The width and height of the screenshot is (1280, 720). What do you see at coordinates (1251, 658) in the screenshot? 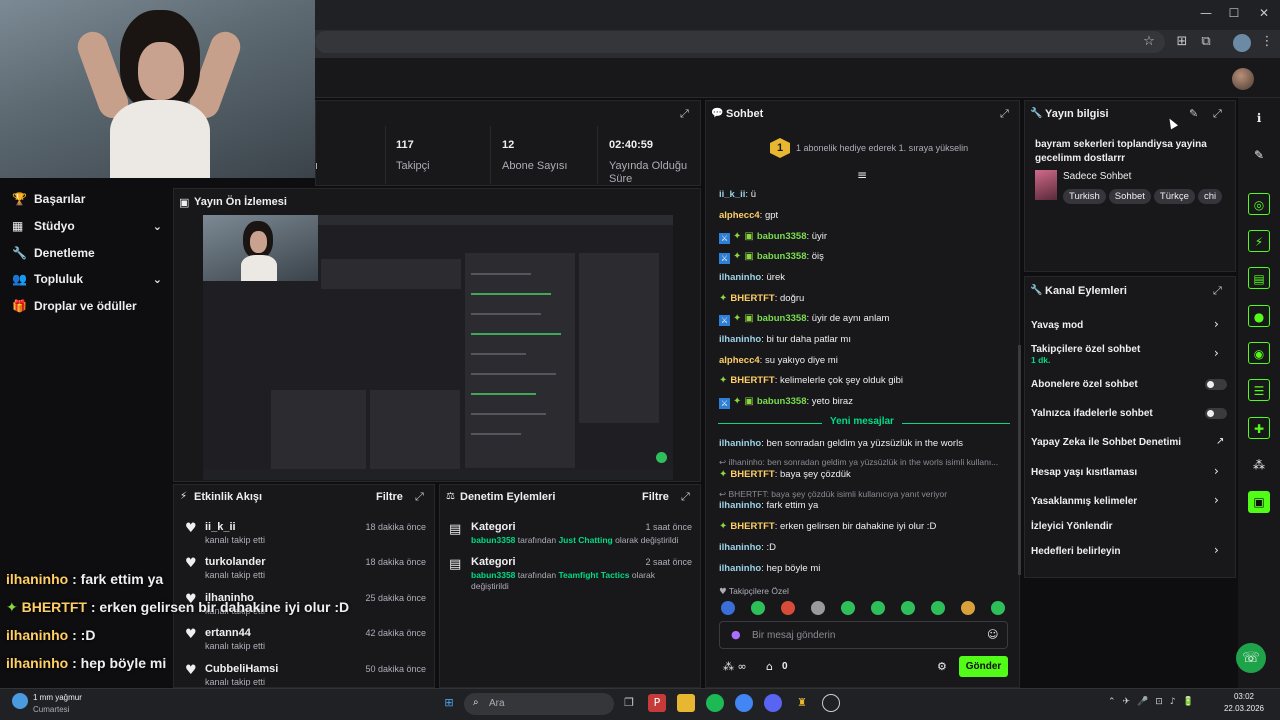
I see `support-fab: ☏` at bounding box center [1251, 658].